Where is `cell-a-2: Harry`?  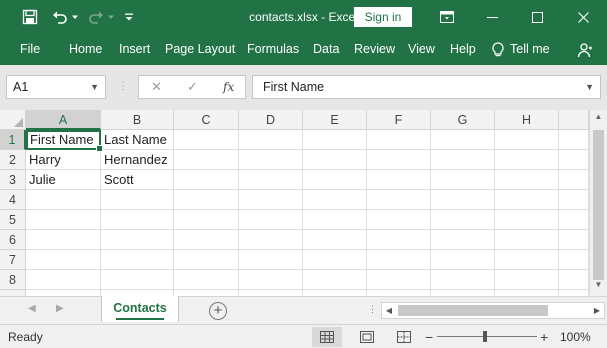
cell-a-2: Harry is located at coordinates (63, 160).